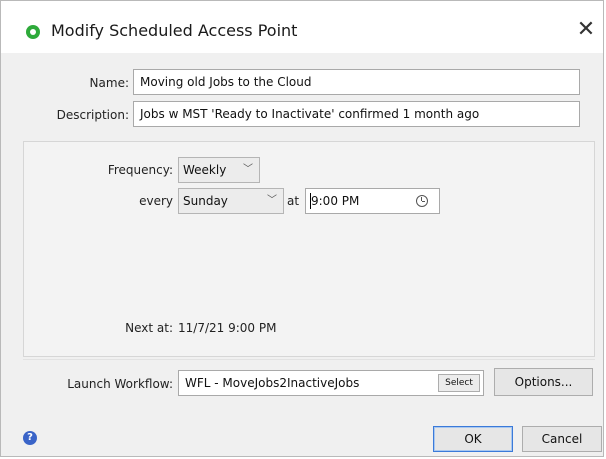  I want to click on close-icon: ✕, so click(586, 30).